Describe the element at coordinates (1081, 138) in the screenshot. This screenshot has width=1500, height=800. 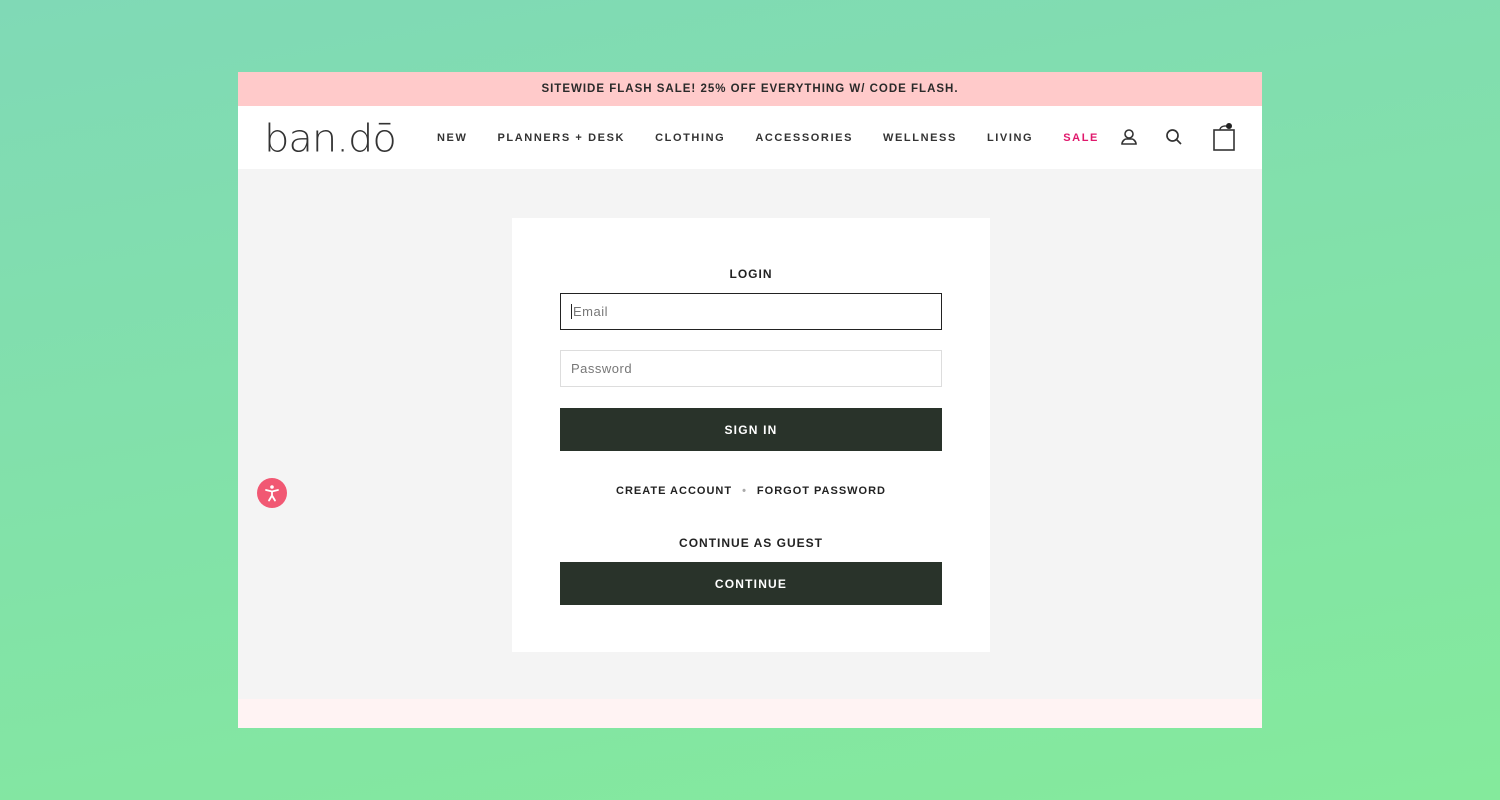
I see `nav-sale: SALE` at that location.